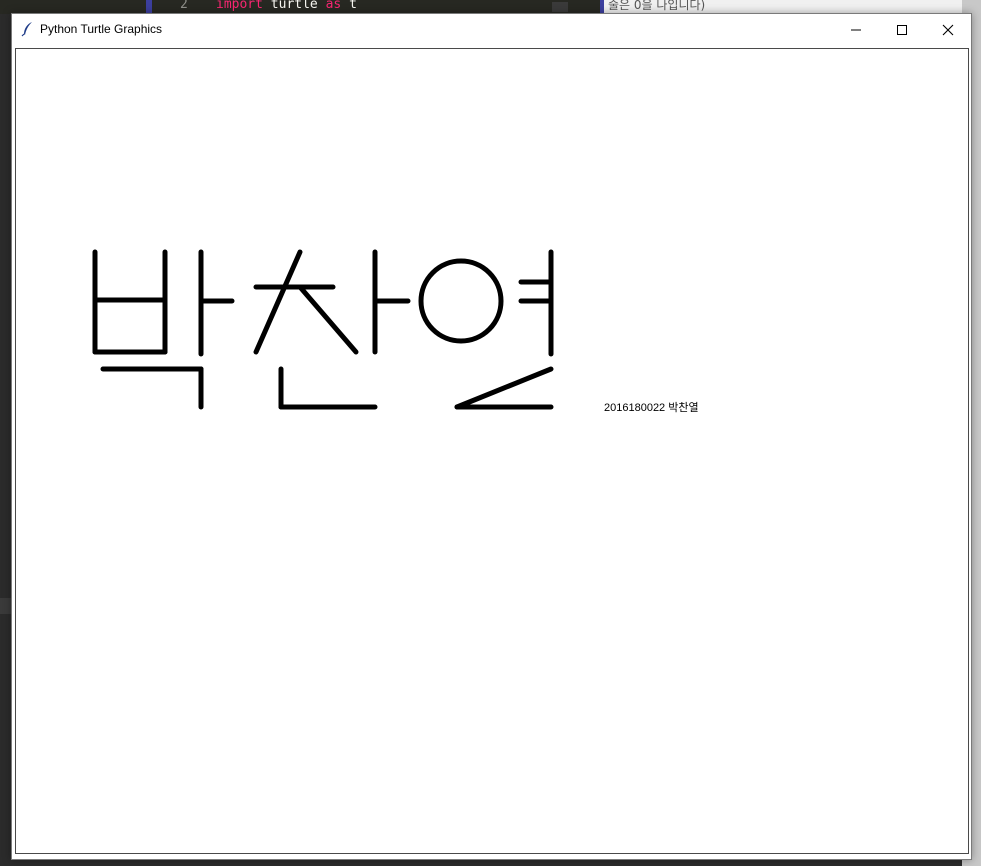  What do you see at coordinates (783, 7) in the screenshot?
I see `background-panel: 줄은 0을 나입니다)` at bounding box center [783, 7].